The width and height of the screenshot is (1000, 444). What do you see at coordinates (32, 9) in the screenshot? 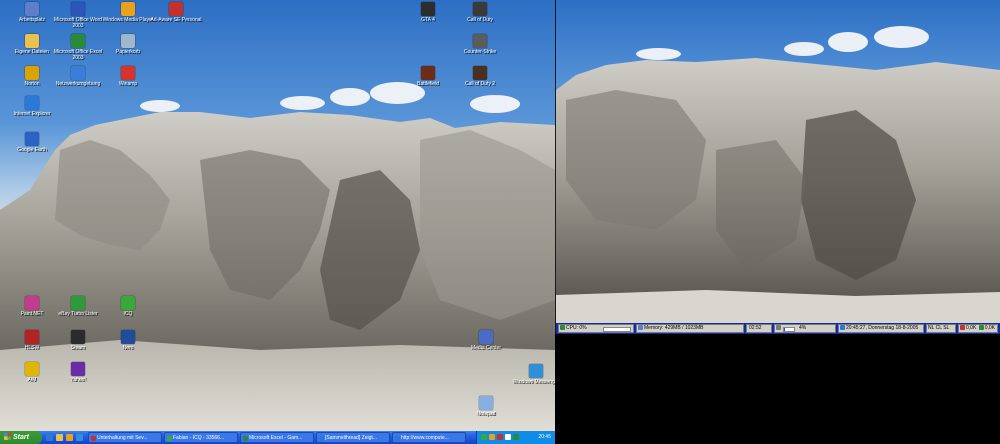
I see `computer-icon` at bounding box center [32, 9].